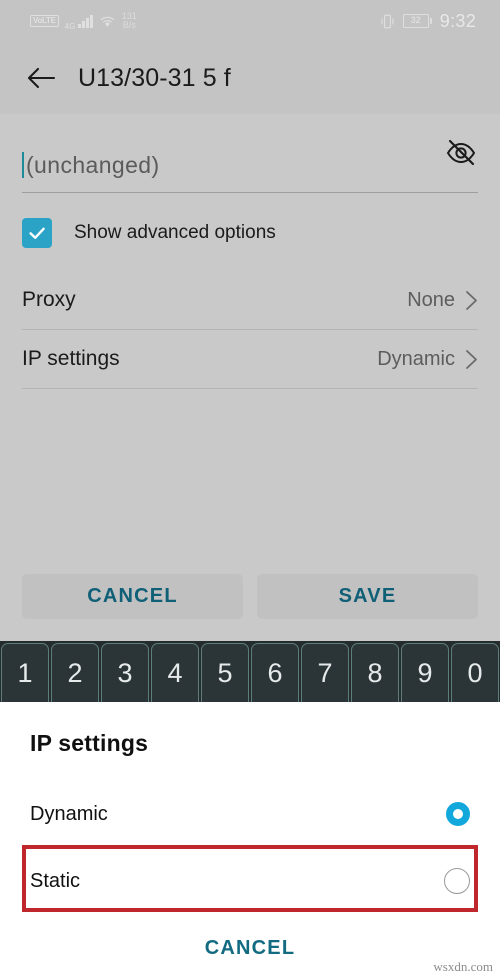 The height and width of the screenshot is (979, 500). Describe the element at coordinates (463, 966) in the screenshot. I see `watermark: wsxdn.com` at that location.